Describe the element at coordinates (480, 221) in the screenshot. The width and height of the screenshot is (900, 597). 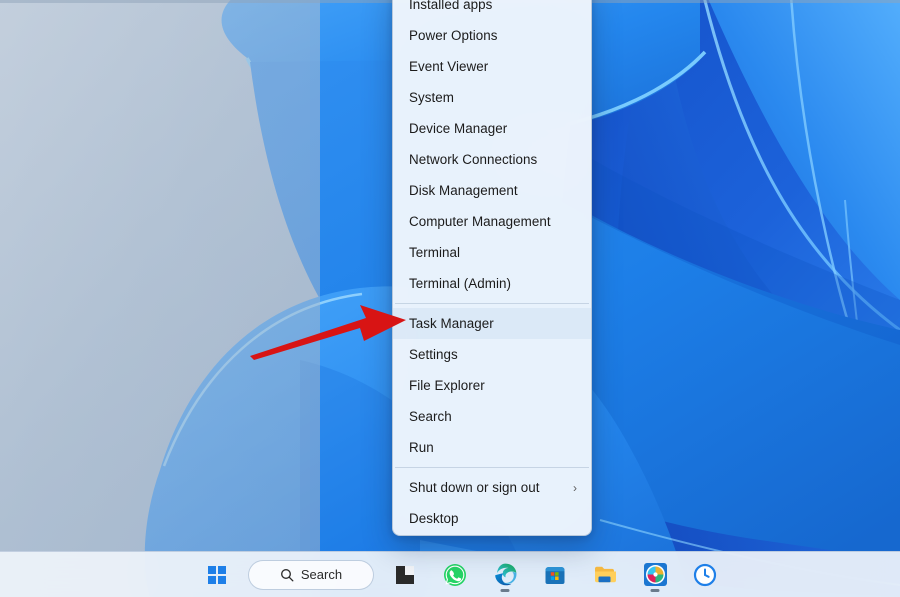
I see `menu-item-label: Computer Management` at that location.